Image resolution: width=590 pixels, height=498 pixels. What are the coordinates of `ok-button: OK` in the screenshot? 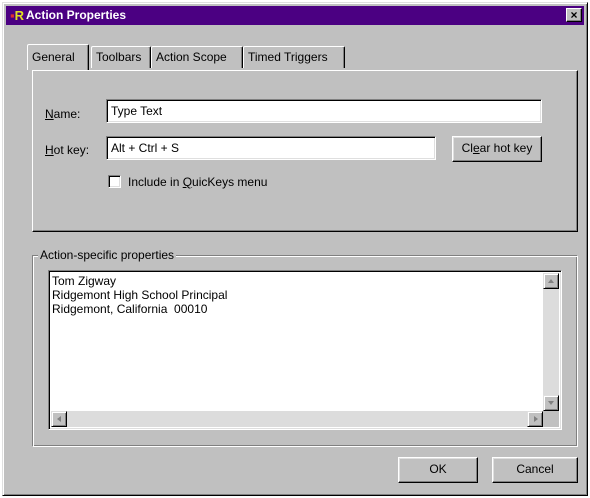 It's located at (438, 470).